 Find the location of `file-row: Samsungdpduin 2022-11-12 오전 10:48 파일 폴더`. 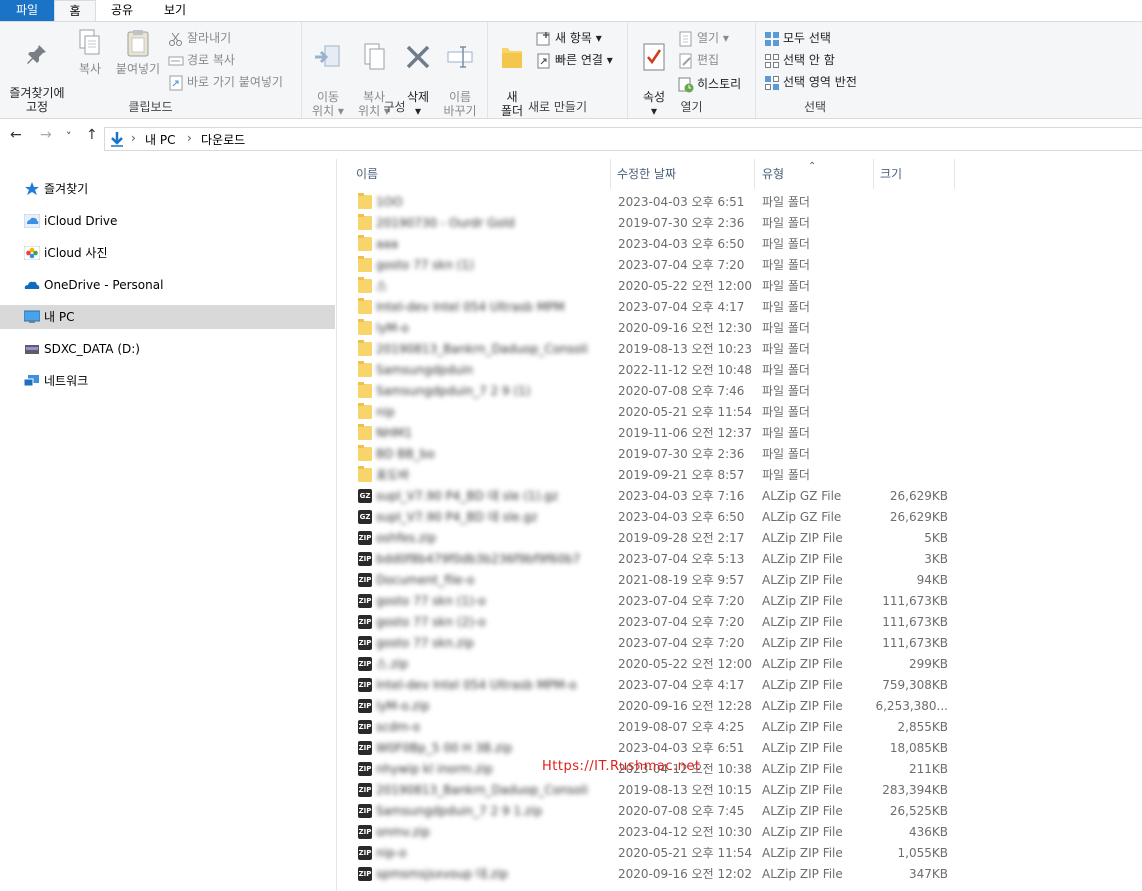

file-row: Samsungdpduin 2022-11-12 오전 10:48 파일 폴더 is located at coordinates (655, 370).